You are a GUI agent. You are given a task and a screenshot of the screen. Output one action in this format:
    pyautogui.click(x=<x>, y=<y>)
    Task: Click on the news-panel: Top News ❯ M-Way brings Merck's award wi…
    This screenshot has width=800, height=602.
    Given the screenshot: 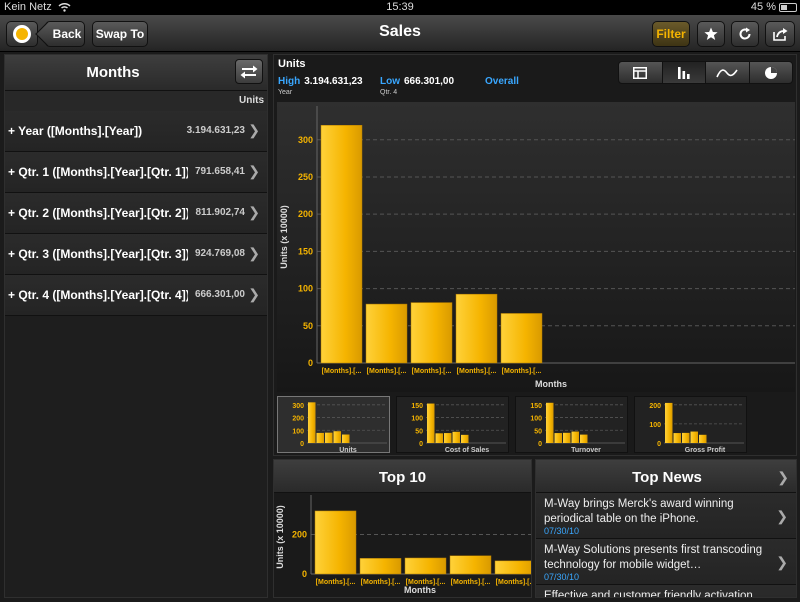 What is the action you would take?
    pyautogui.click(x=666, y=528)
    